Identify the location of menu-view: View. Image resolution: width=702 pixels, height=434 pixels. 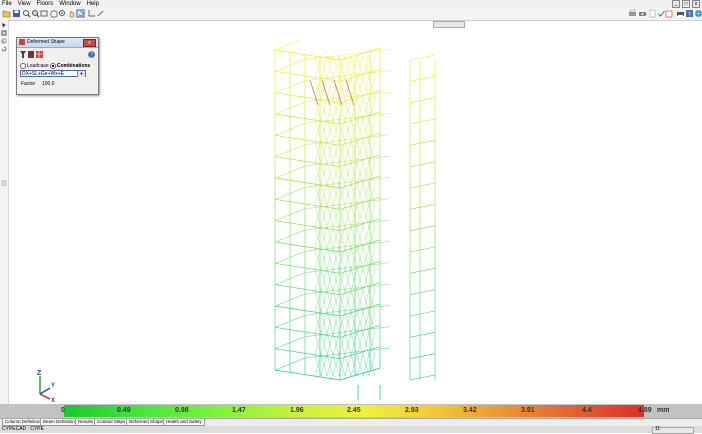
(24, 4).